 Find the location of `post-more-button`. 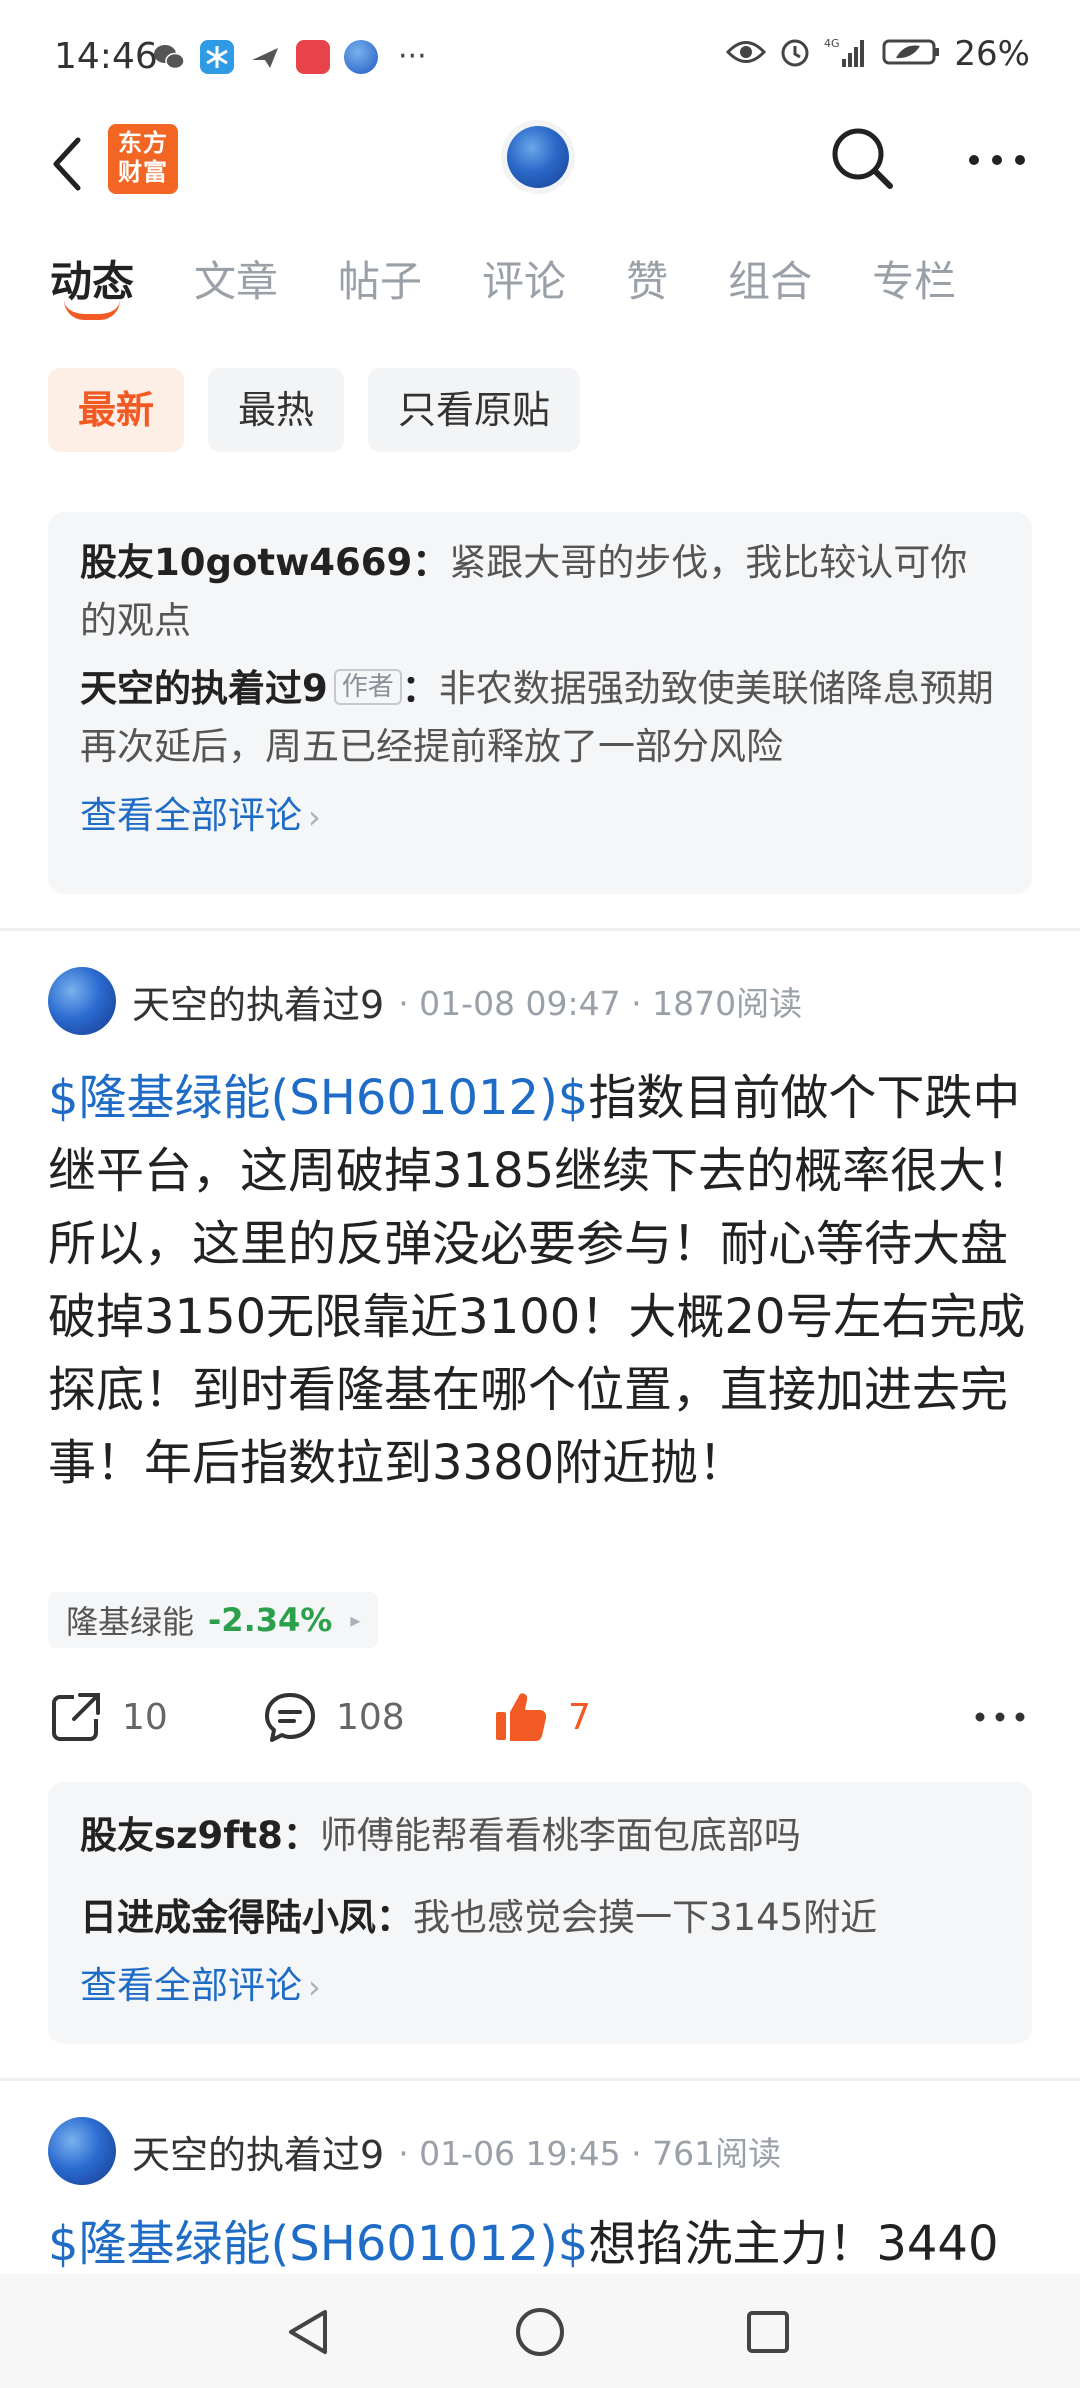

post-more-button is located at coordinates (1000, 1717).